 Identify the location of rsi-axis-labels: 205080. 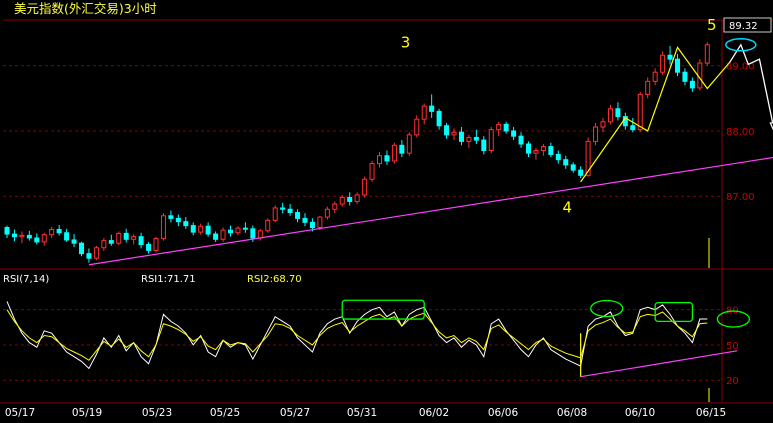
(732, 347).